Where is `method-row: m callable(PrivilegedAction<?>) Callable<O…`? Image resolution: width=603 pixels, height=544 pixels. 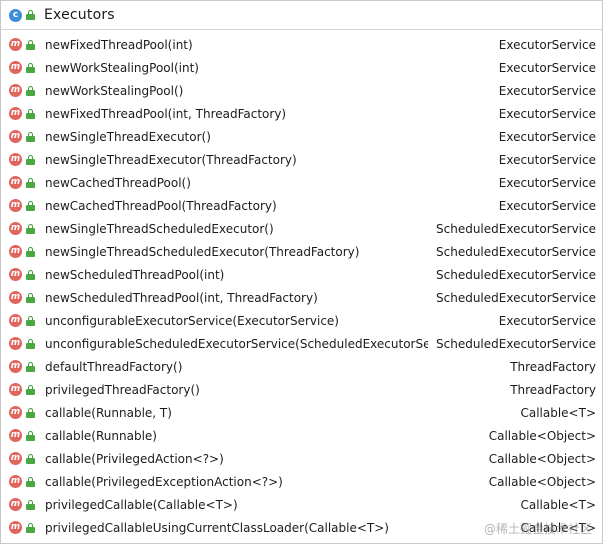 method-row: m callable(PrivilegedAction<?>) Callable<O… is located at coordinates (301, 458).